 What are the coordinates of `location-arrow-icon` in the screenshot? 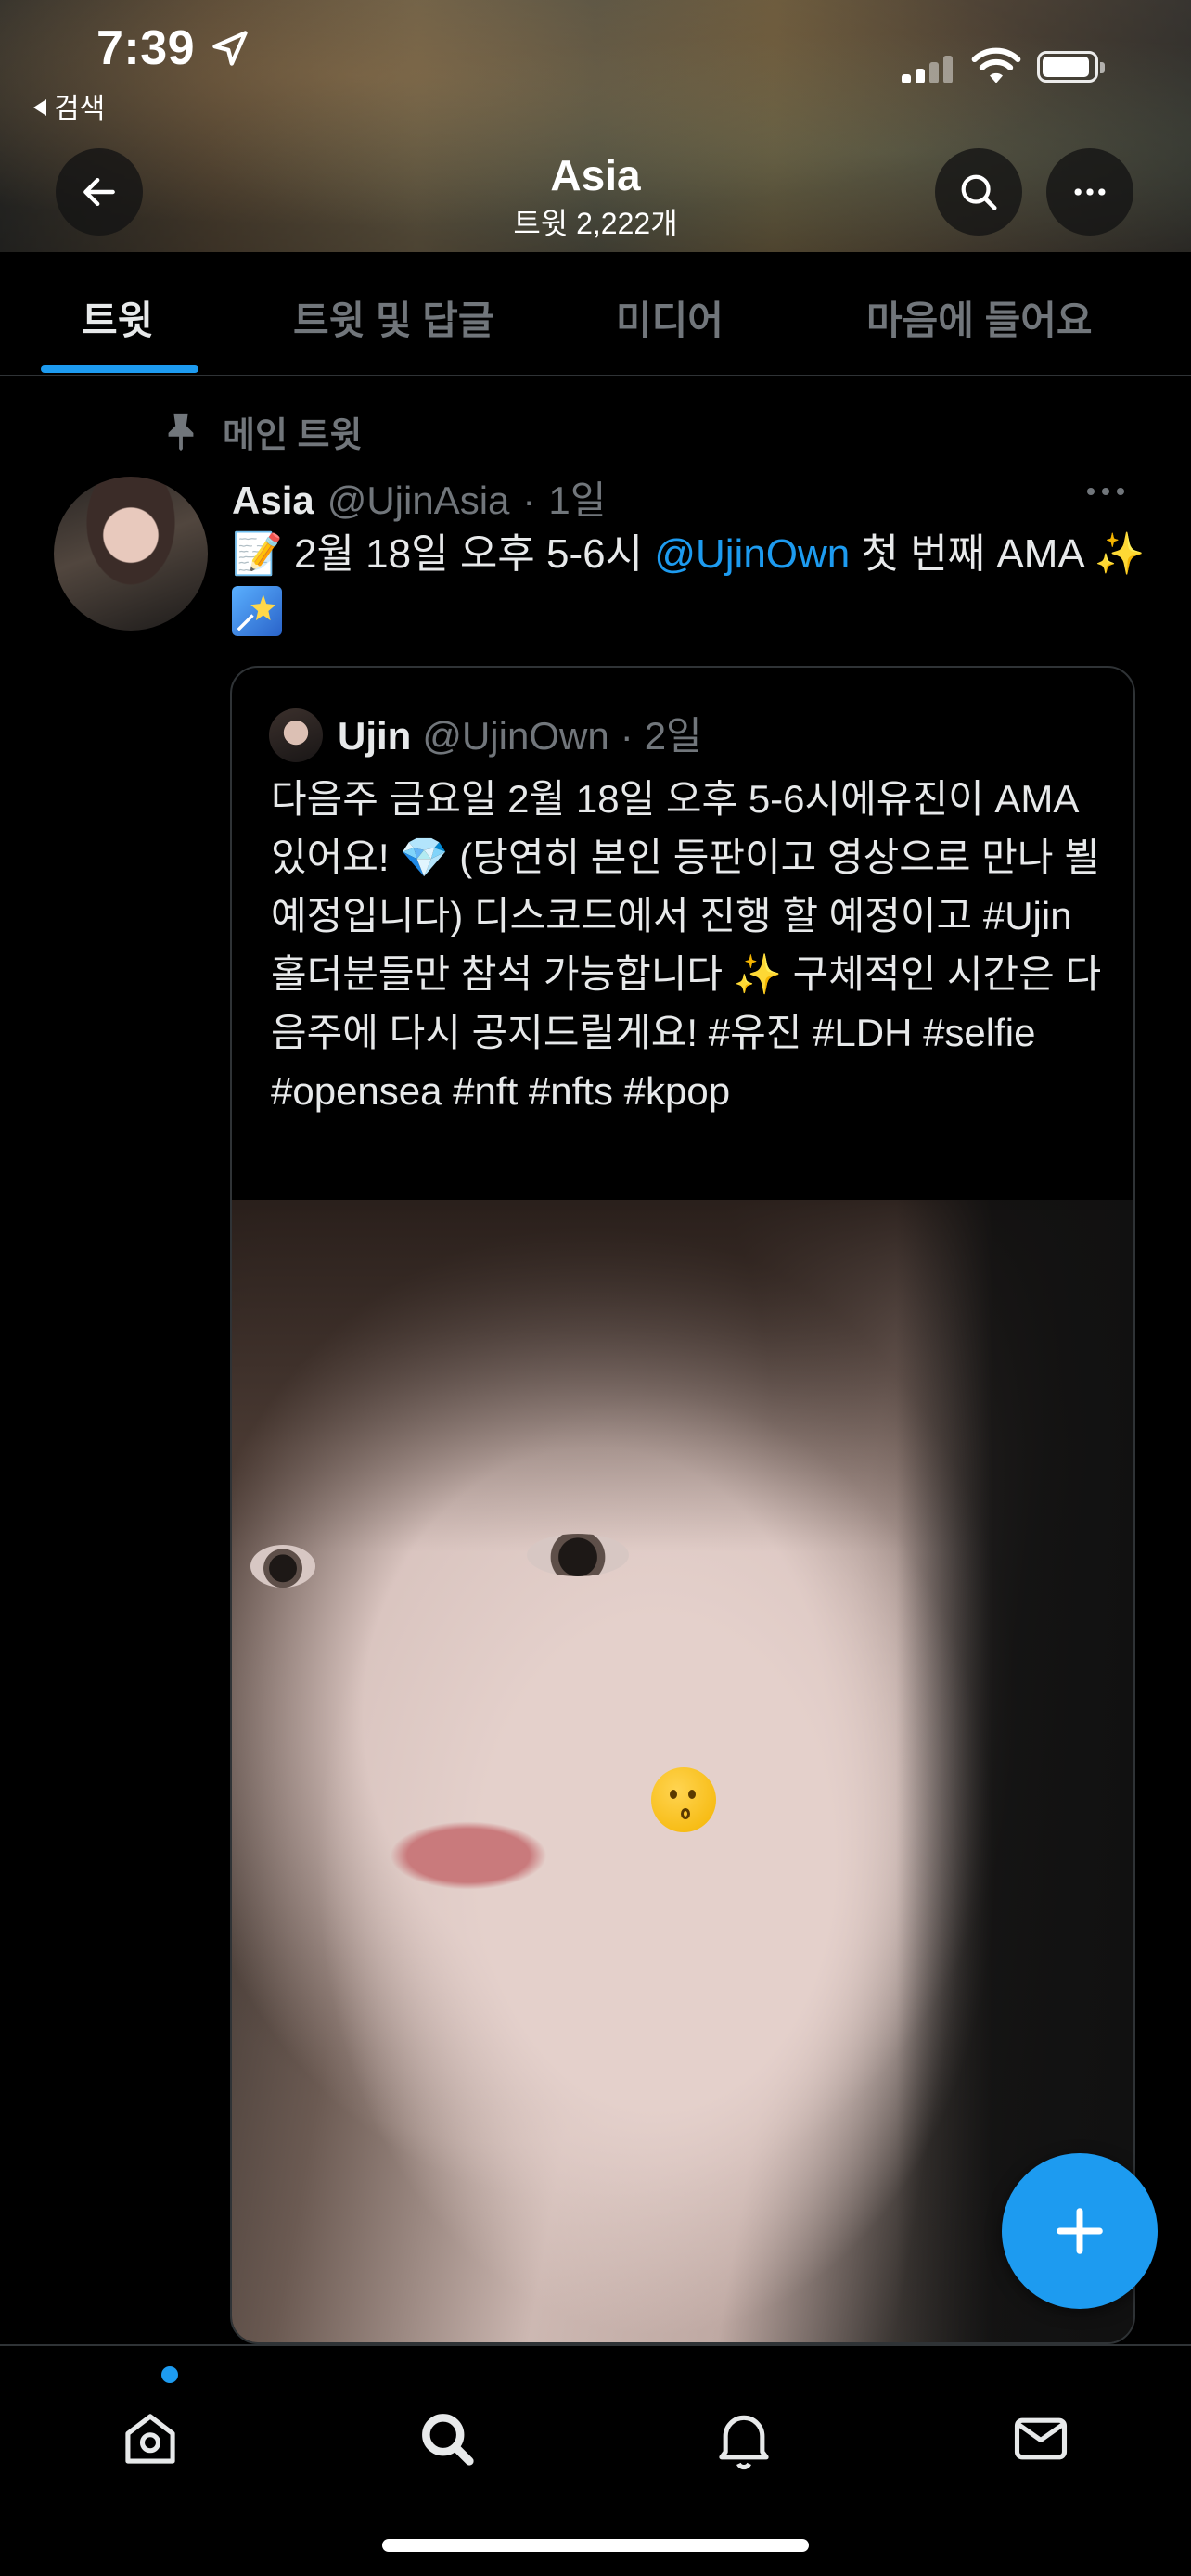 It's located at (230, 48).